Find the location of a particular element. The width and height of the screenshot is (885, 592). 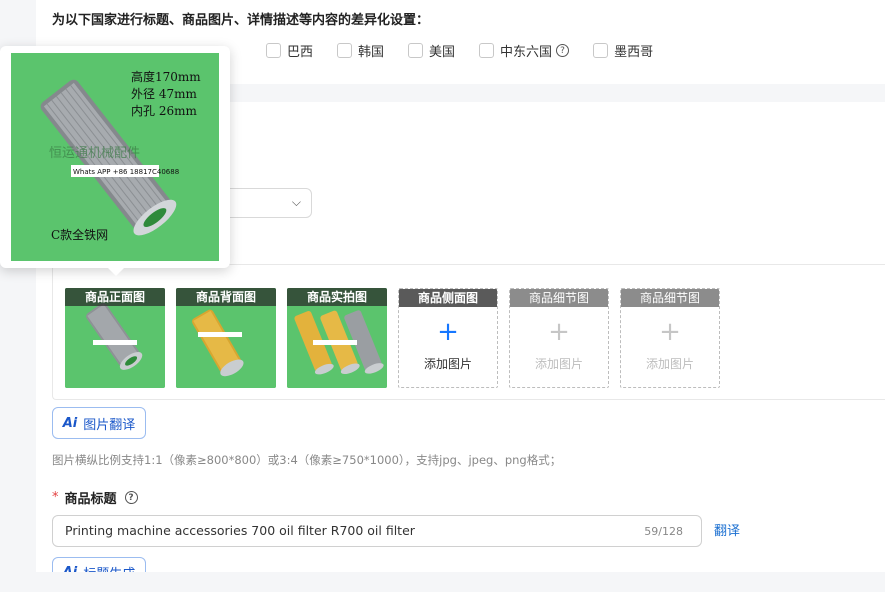

spec-outer-diameter: 外径 47mm is located at coordinates (164, 94).